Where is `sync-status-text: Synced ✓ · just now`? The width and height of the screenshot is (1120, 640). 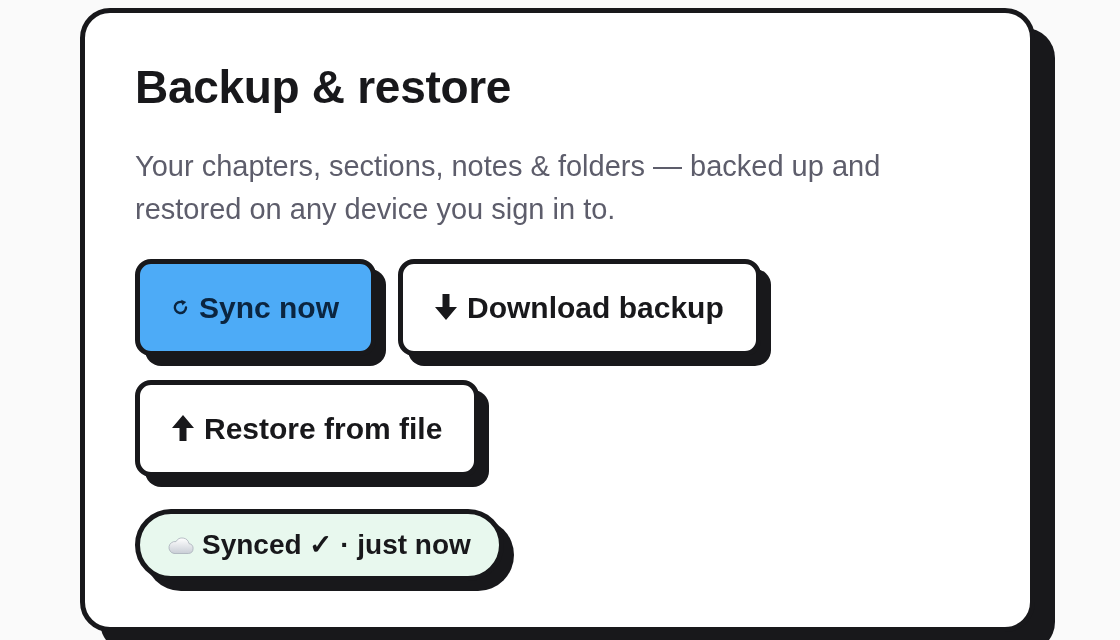 sync-status-text: Synced ✓ · just now is located at coordinates (336, 544).